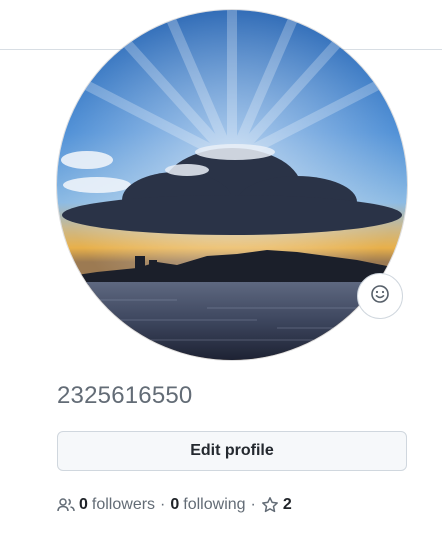 Image resolution: width=442 pixels, height=556 pixels. What do you see at coordinates (123, 504) in the screenshot?
I see `followers-label: followers` at bounding box center [123, 504].